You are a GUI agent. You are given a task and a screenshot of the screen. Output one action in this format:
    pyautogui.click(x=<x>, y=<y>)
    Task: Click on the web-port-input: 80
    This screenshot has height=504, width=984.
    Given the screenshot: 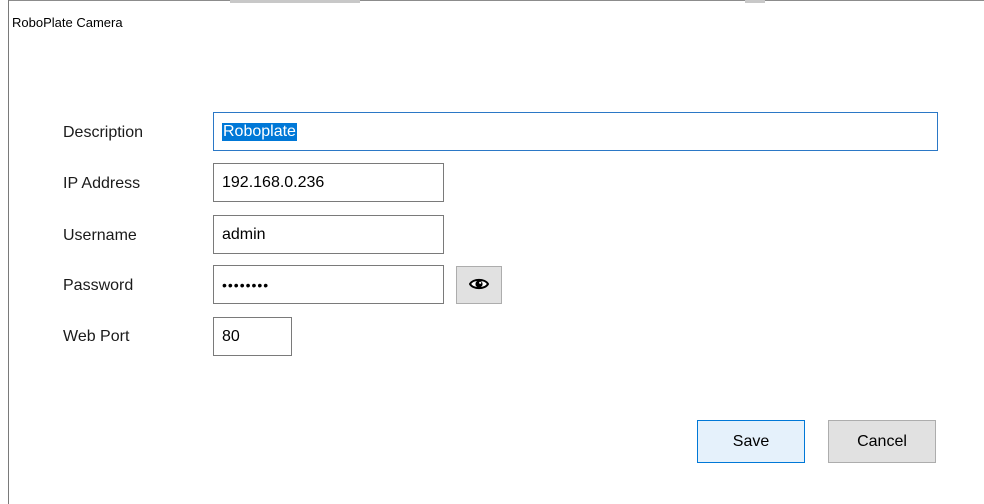 What is the action you would take?
    pyautogui.click(x=252, y=336)
    